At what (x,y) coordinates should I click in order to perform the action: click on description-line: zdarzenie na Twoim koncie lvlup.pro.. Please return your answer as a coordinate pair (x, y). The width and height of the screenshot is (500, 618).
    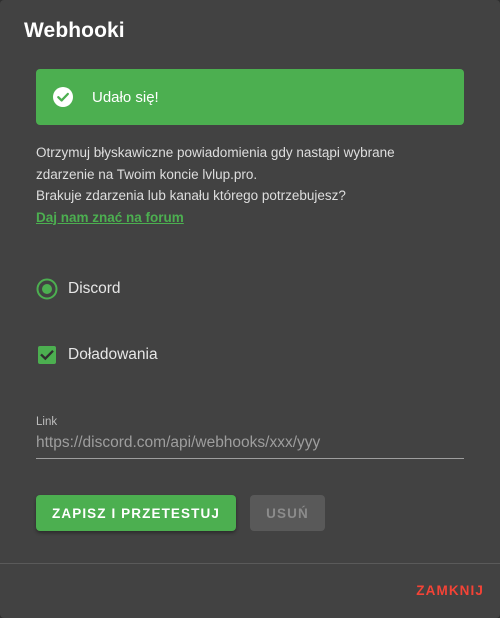
    Looking at the image, I should click on (147, 174).